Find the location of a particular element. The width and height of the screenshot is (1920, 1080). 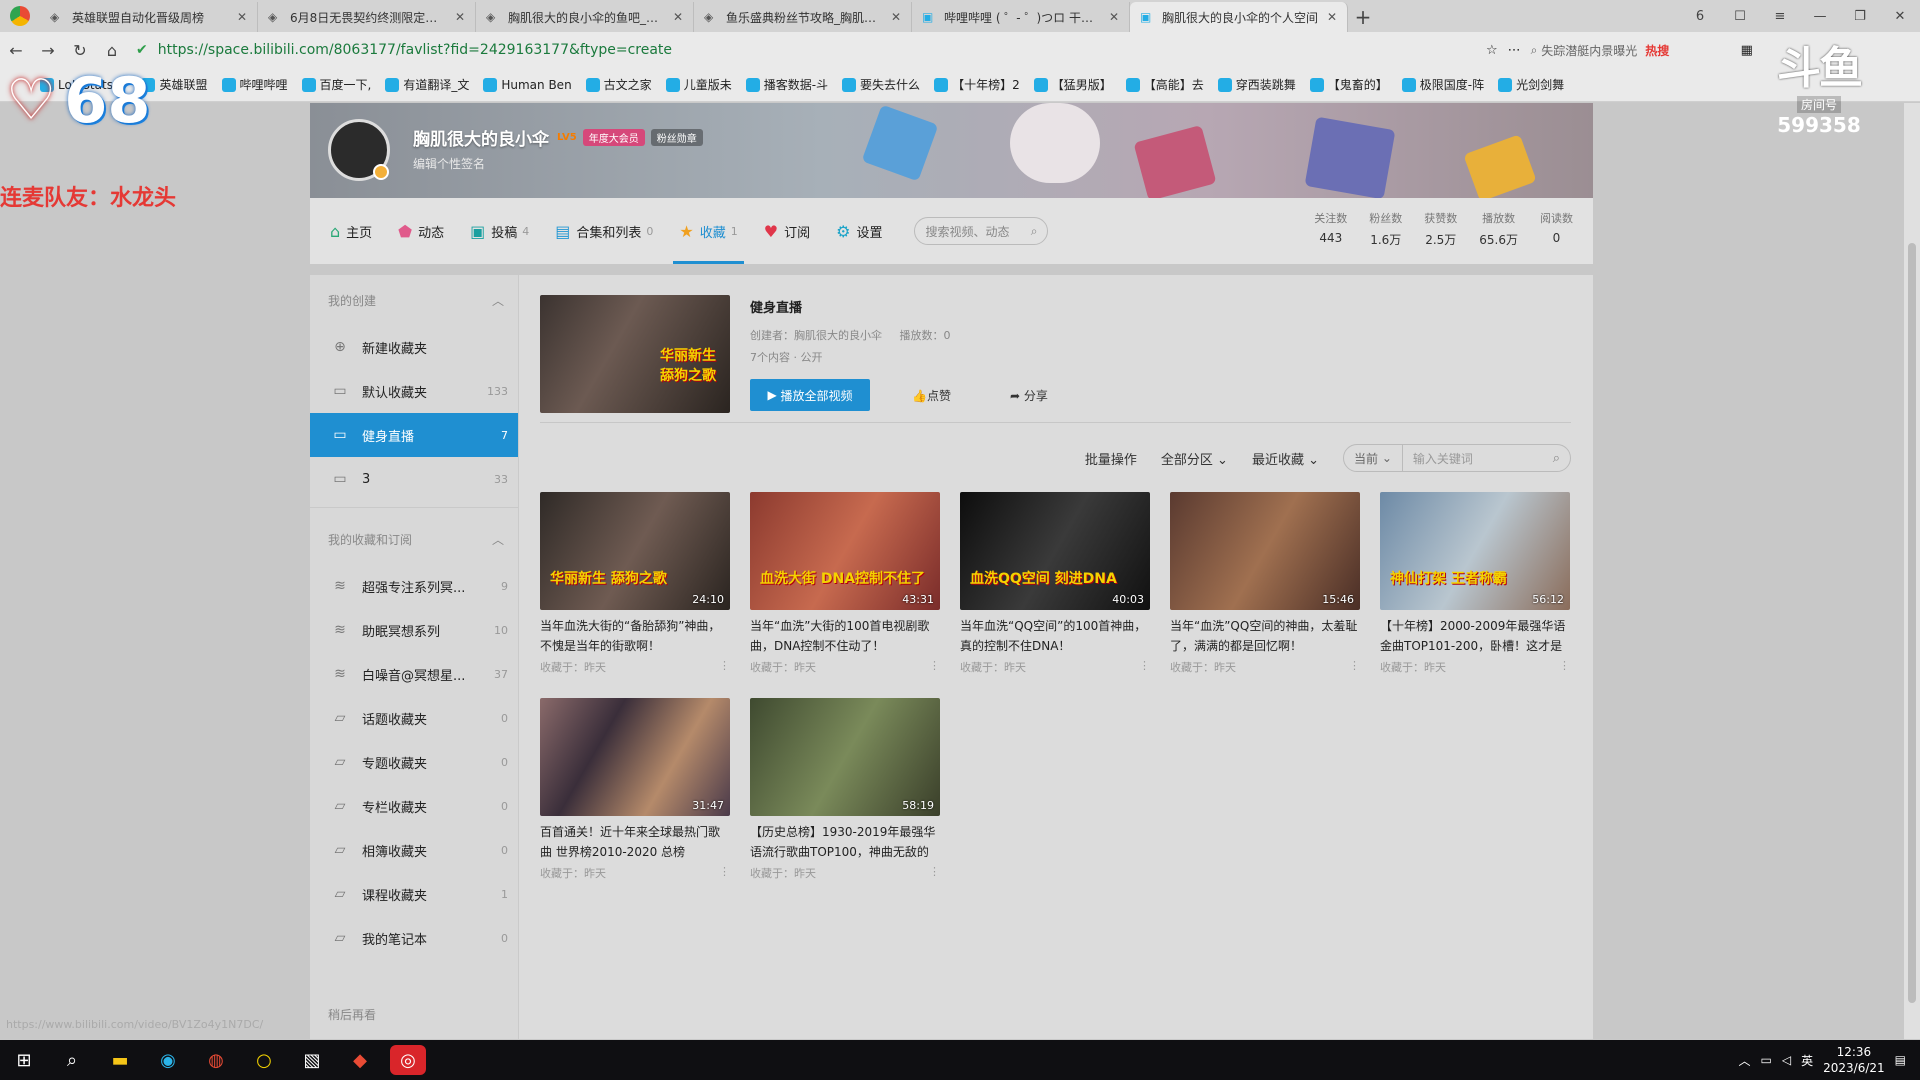

sidebar-item-default: ▭ 默认收藏夹 133 is located at coordinates (414, 391).